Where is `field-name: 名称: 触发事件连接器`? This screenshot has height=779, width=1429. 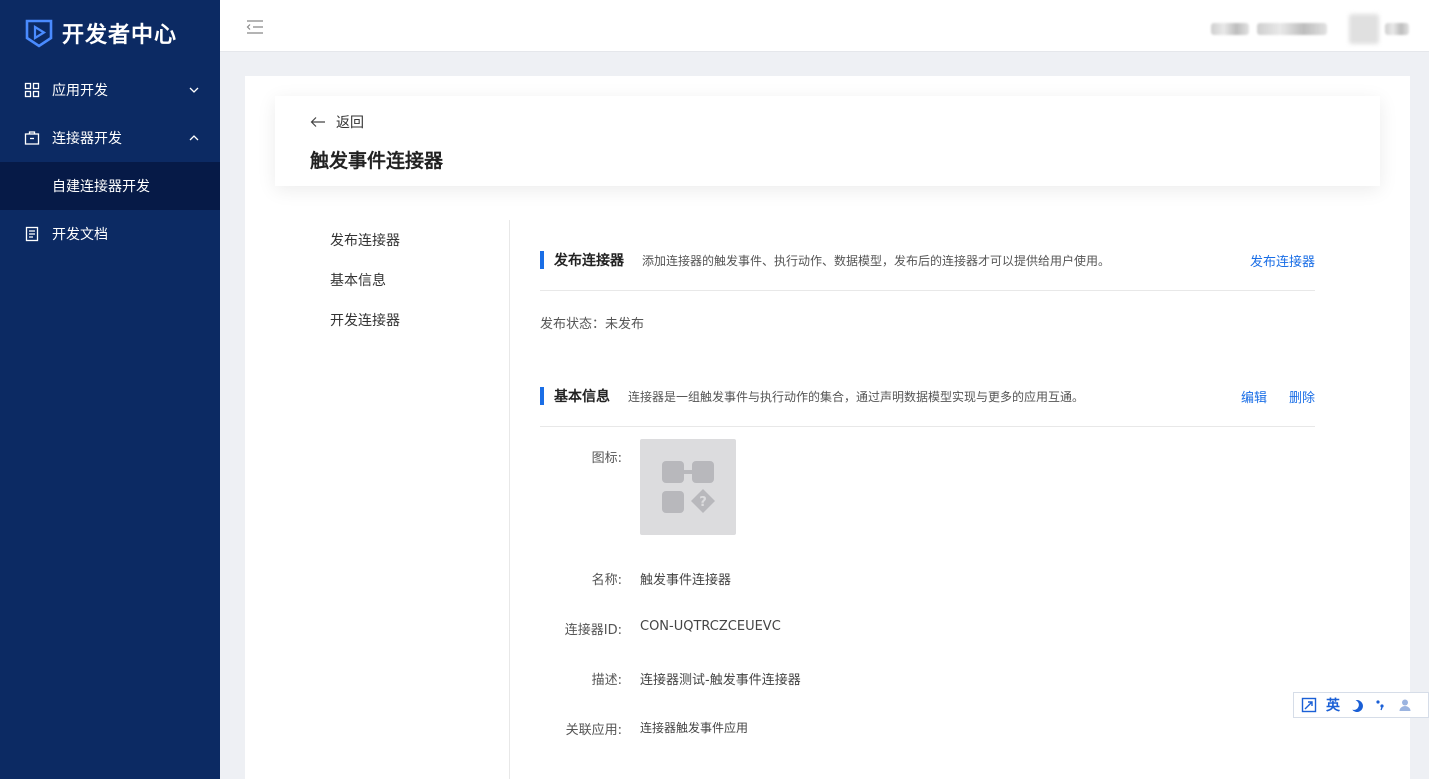
field-name: 名称: 触发事件连接器 is located at coordinates (635, 578).